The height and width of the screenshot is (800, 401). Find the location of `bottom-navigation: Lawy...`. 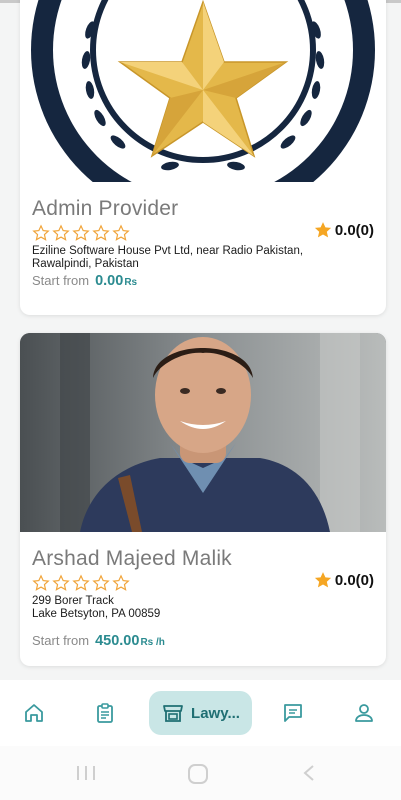

bottom-navigation: Lawy... is located at coordinates (200, 713).